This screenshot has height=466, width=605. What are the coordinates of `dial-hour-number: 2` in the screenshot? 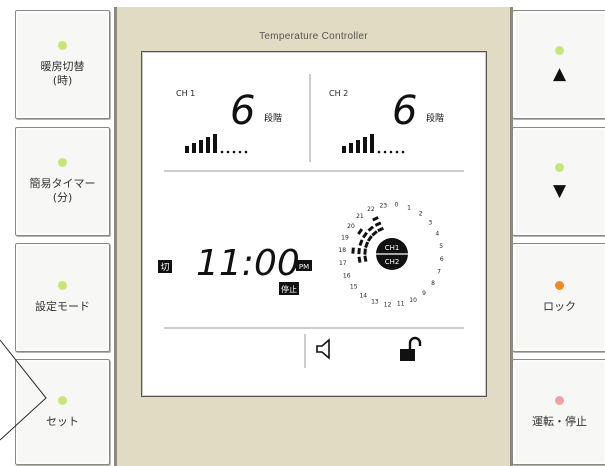 It's located at (421, 214).